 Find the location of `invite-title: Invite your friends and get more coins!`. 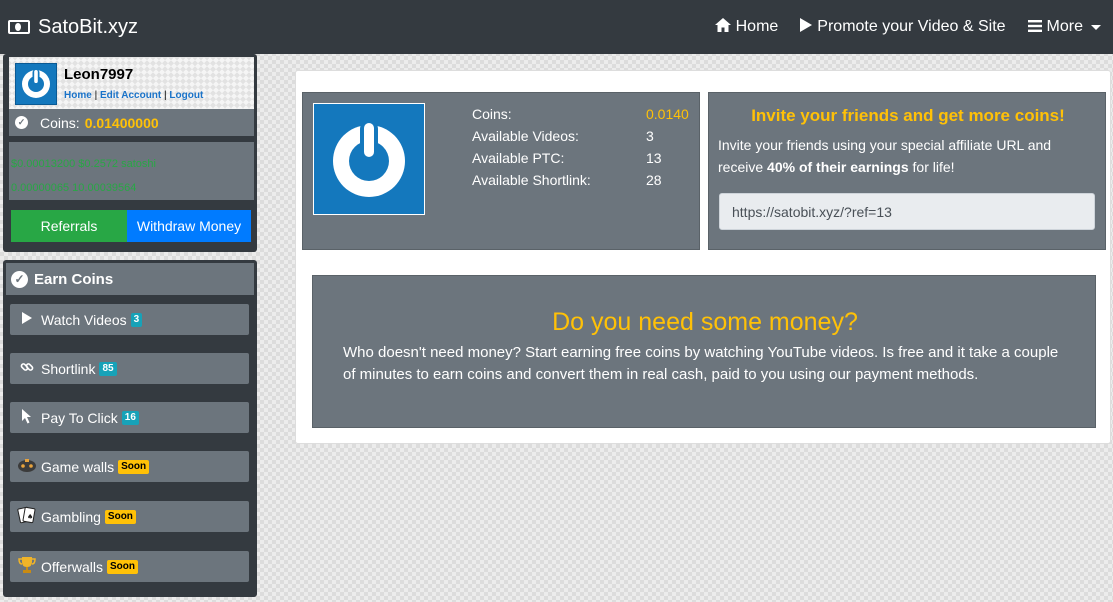

invite-title: Invite your friends and get more coins! is located at coordinates (908, 115).